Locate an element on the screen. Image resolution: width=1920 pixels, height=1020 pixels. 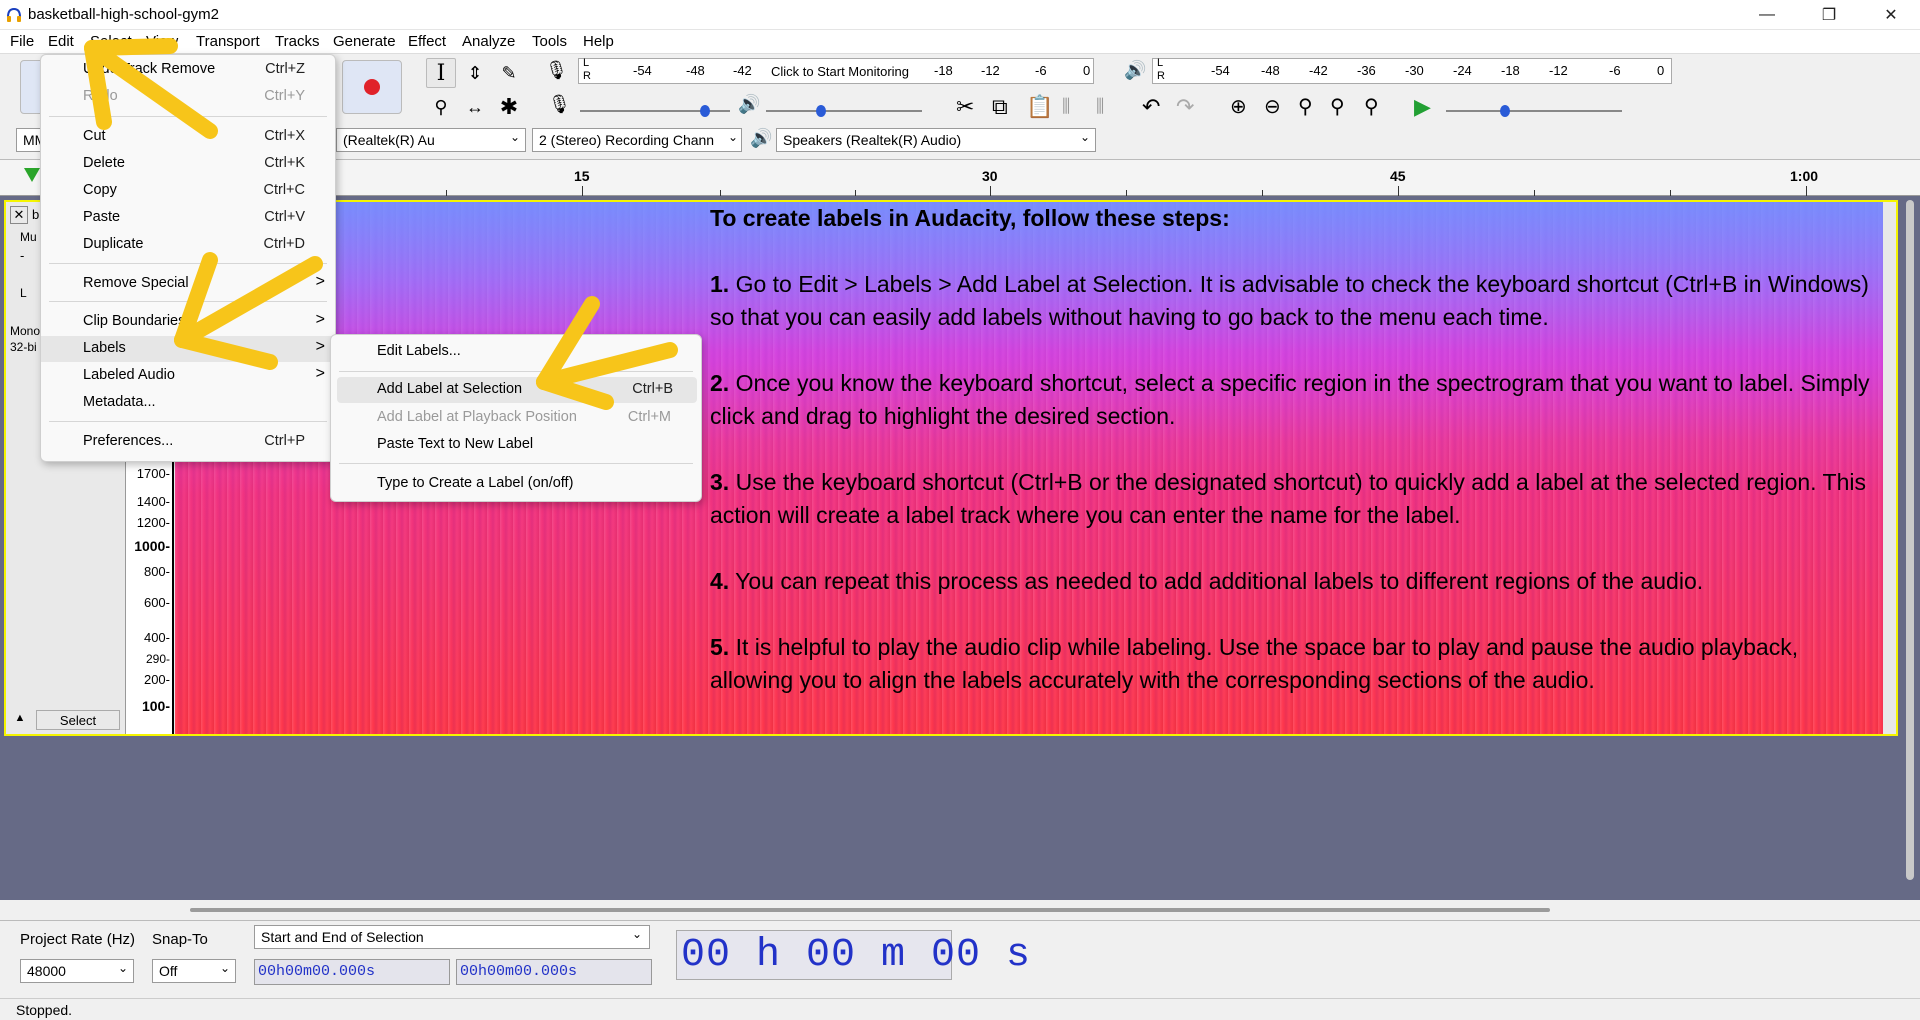
mute-button: Mu is located at coordinates (28, 237).